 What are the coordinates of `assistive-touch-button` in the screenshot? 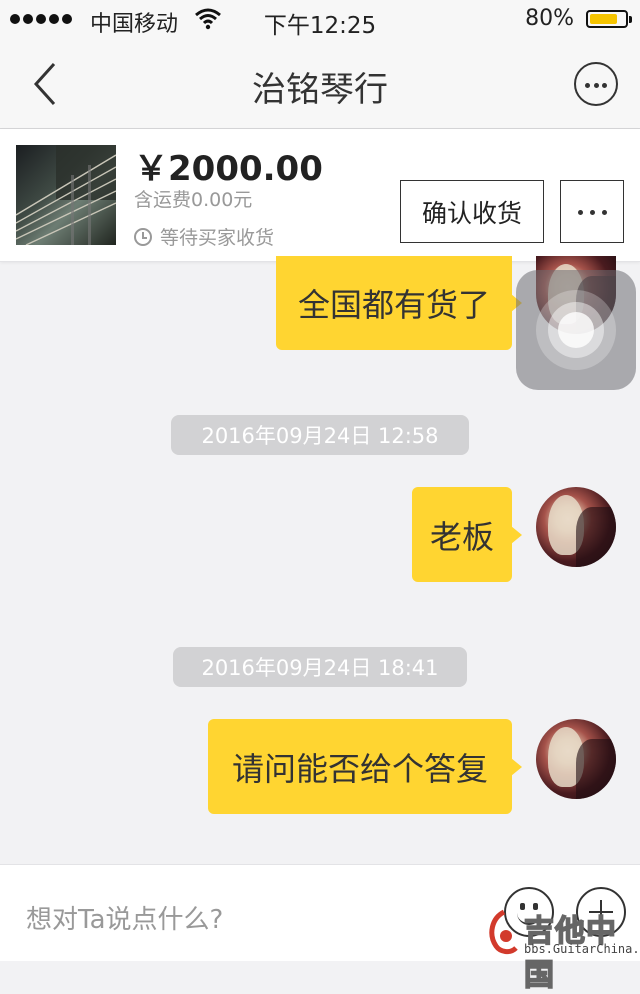 It's located at (576, 330).